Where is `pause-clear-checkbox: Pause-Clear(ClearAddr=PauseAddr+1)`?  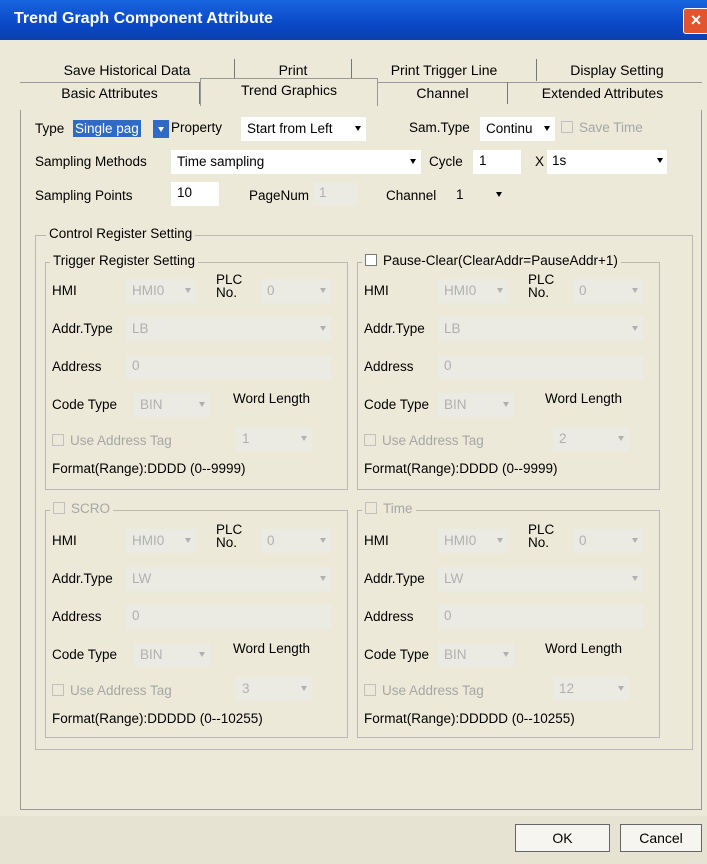
pause-clear-checkbox: Pause-Clear(ClearAddr=PauseAddr+1) is located at coordinates (491, 260).